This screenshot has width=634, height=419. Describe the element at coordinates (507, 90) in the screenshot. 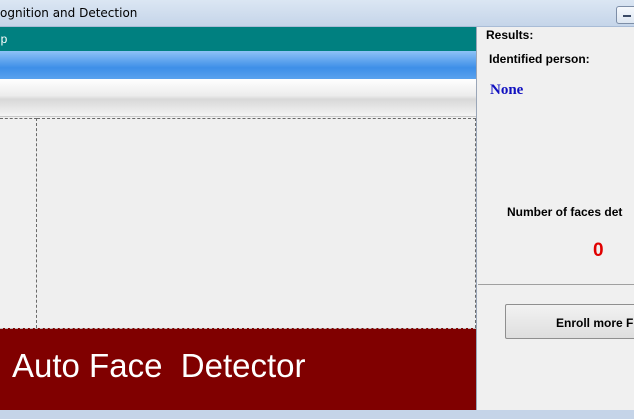

I see `identified-person-value: None` at that location.